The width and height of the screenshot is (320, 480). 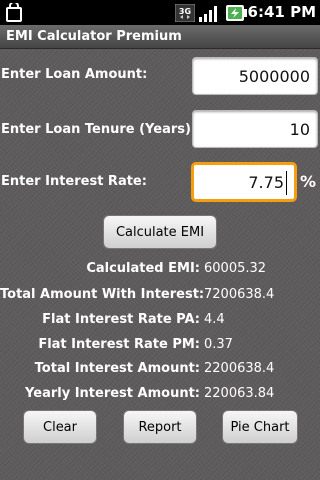 I want to click on total-amount-label: Total Amount With Interest:, so click(x=102, y=294).